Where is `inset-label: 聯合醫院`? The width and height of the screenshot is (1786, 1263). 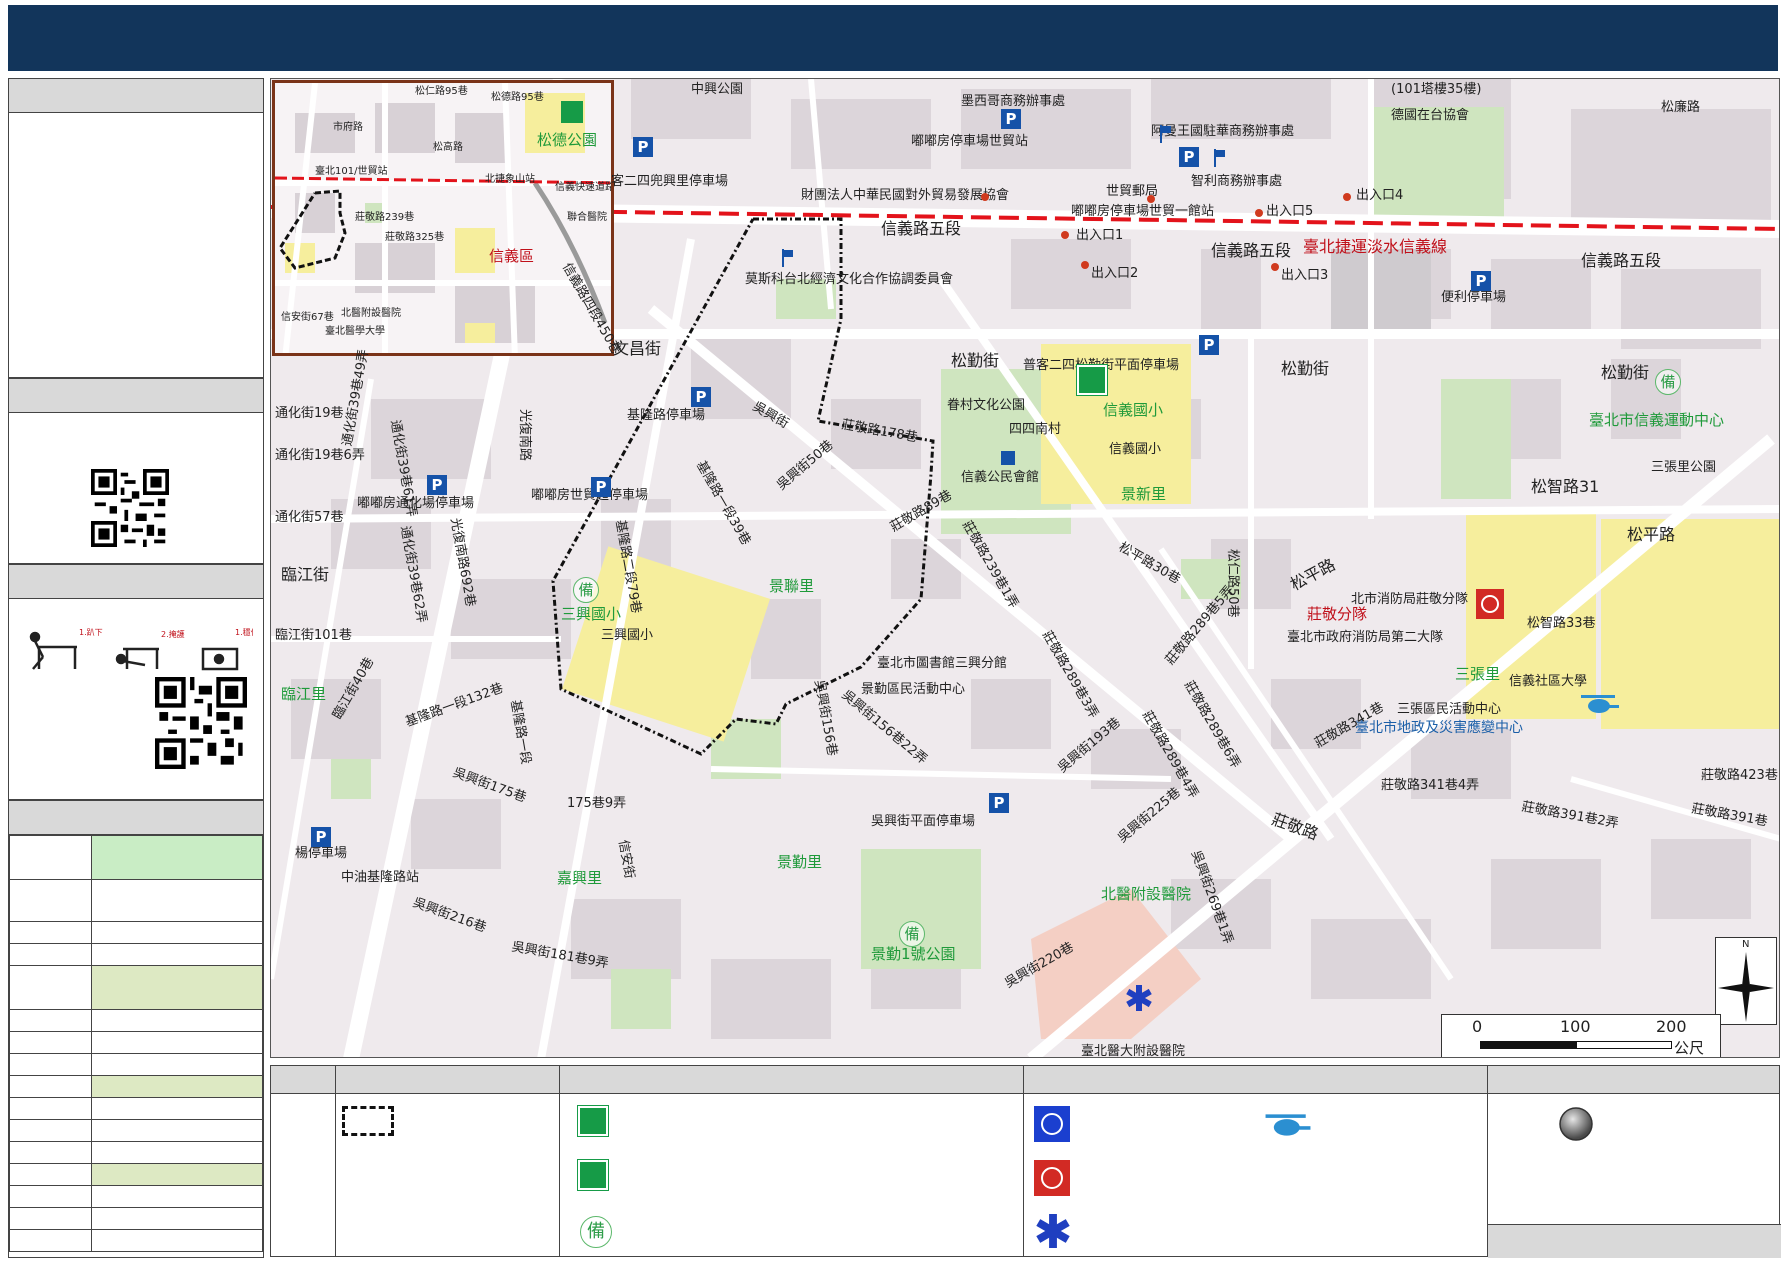 inset-label: 聯合醫院 is located at coordinates (587, 217).